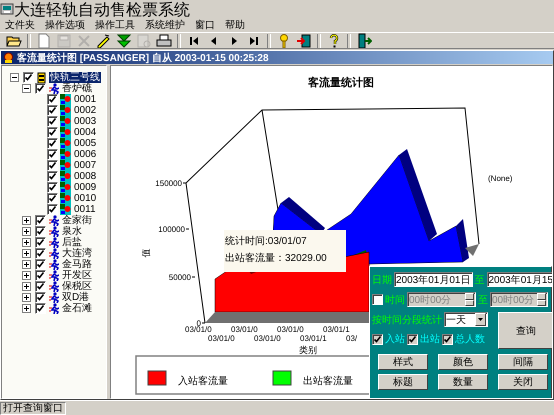 Image resolution: width=554 pixels, height=415 pixels. Describe the element at coordinates (85, 176) in the screenshot. I see `tree-item: 0008` at that location.